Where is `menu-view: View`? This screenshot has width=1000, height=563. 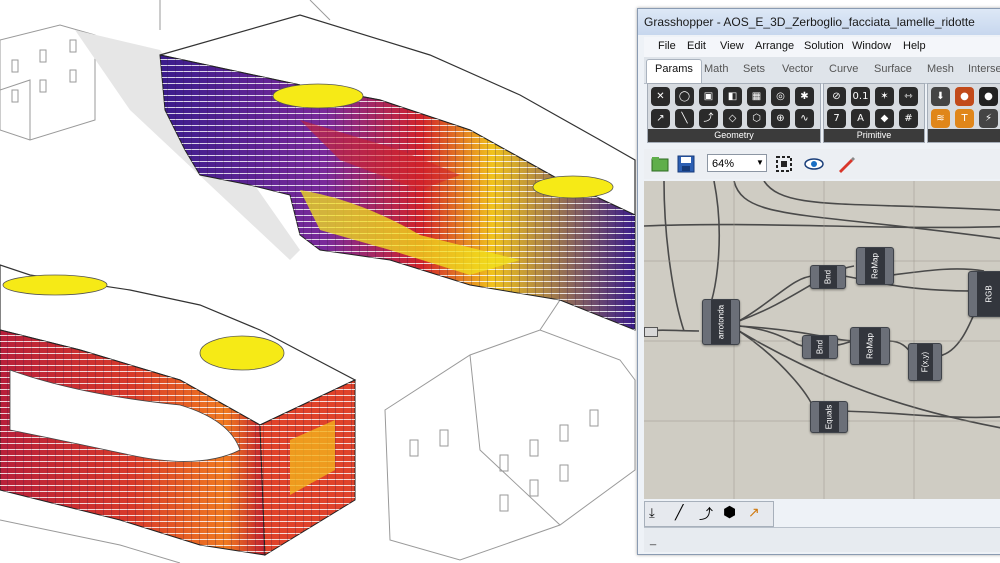
menu-view: View is located at coordinates (732, 46).